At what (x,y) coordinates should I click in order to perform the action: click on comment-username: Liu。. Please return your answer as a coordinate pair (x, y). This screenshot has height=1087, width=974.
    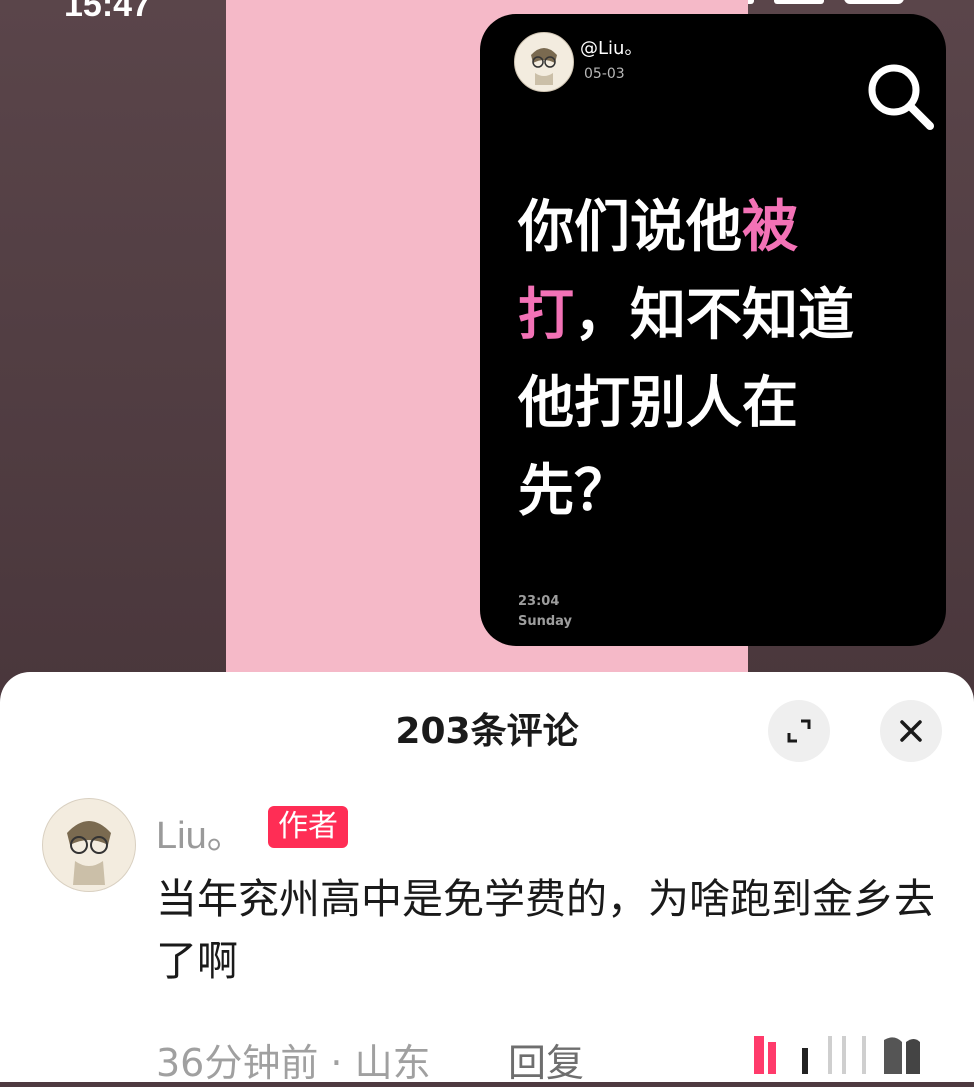
    Looking at the image, I should click on (200, 831).